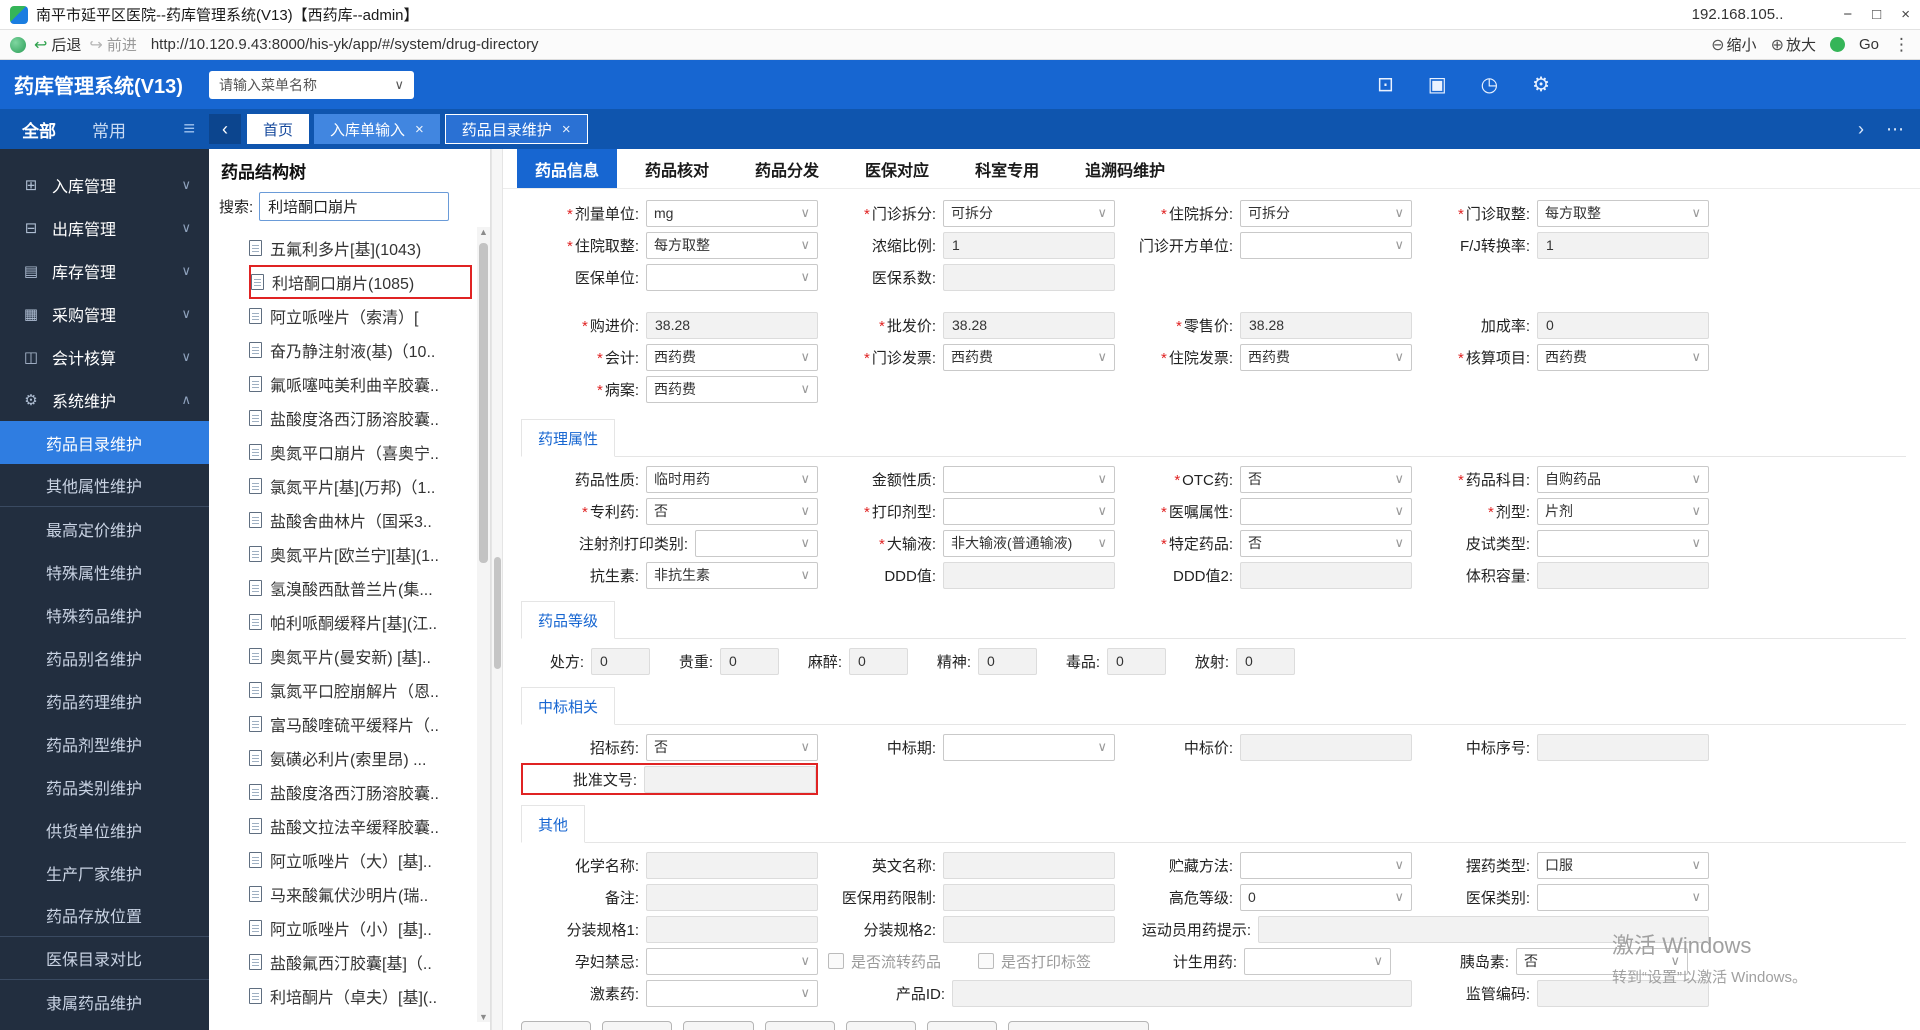  What do you see at coordinates (360, 418) in the screenshot?
I see `tree-item: 盐酸度洛西汀肠溶胶囊..` at bounding box center [360, 418].